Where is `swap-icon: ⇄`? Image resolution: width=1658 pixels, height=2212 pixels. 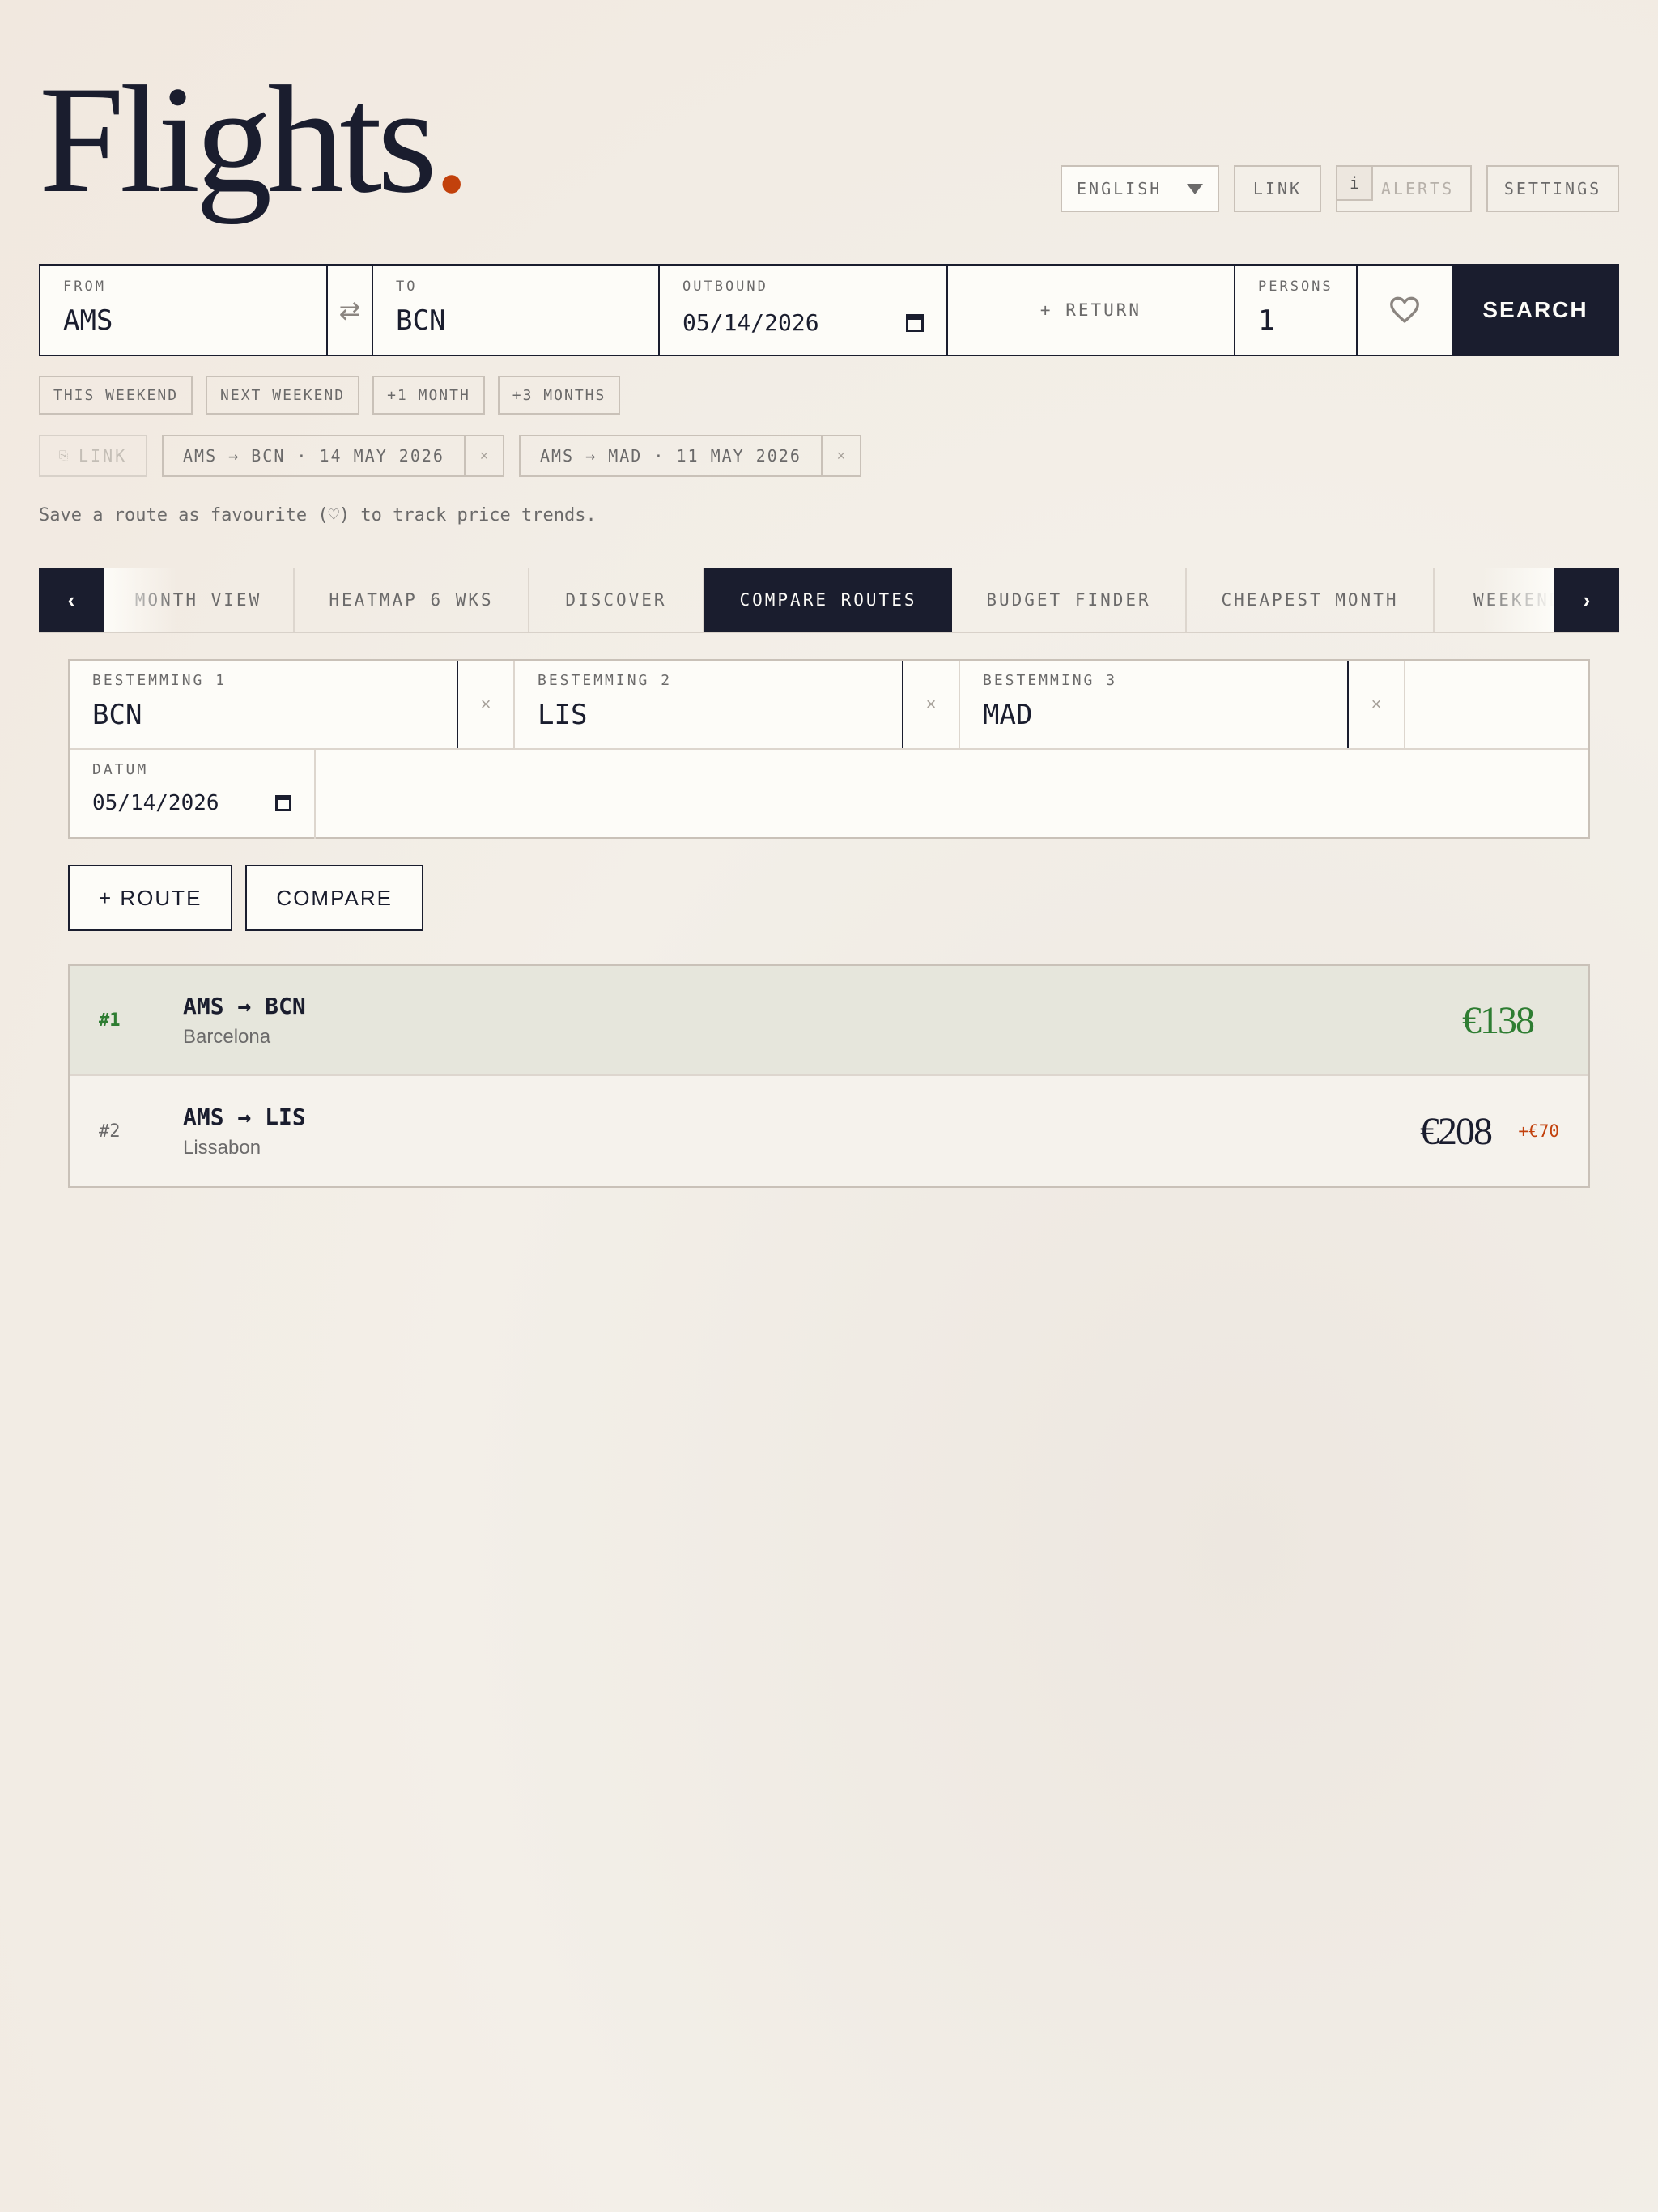
swap-icon: ⇄ is located at coordinates (349, 311).